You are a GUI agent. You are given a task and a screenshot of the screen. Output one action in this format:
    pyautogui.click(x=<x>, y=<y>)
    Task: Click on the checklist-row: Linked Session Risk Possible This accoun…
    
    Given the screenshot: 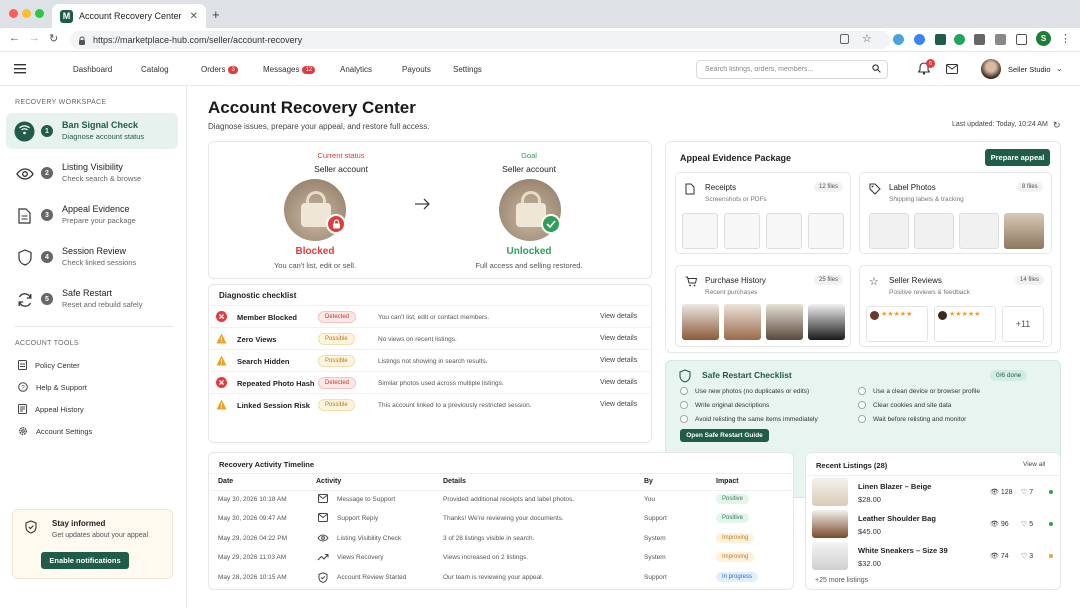 What is the action you would take?
    pyautogui.click(x=430, y=404)
    